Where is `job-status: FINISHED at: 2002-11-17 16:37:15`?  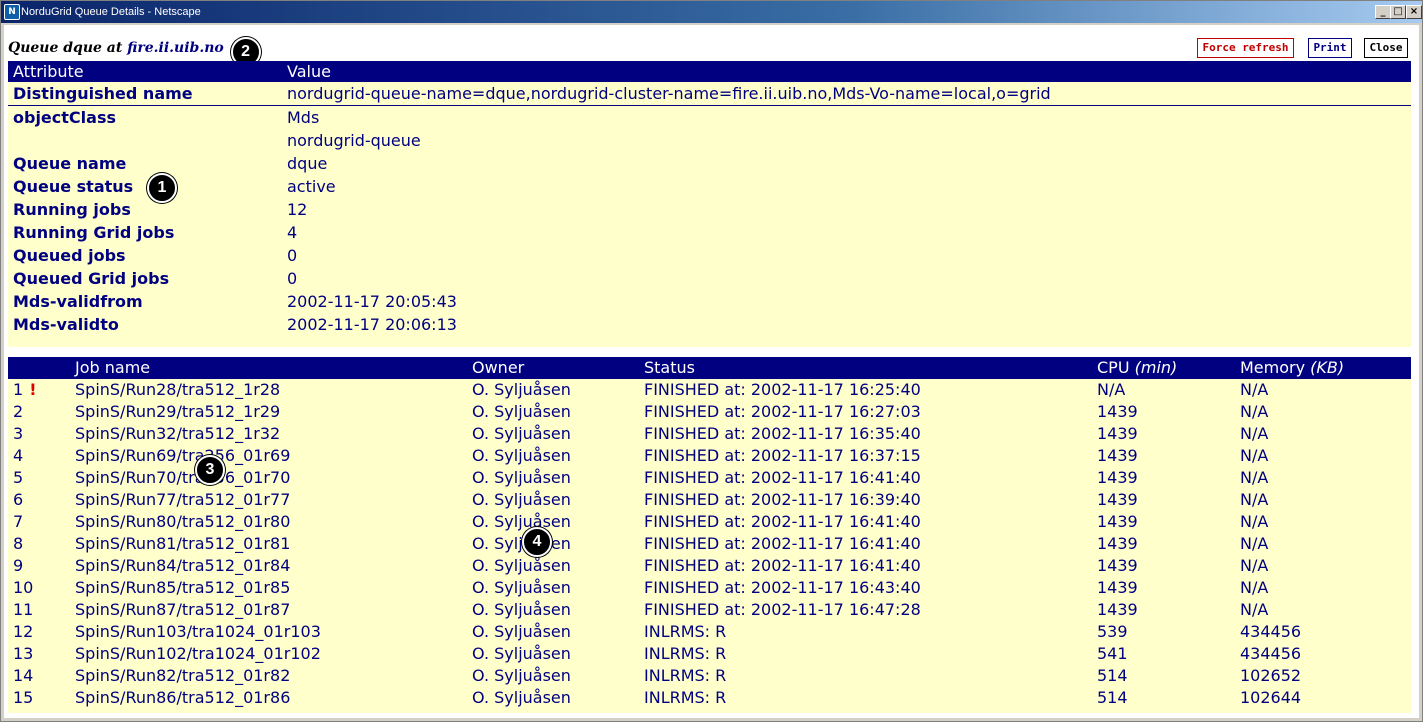 job-status: FINISHED at: 2002-11-17 16:37:15 is located at coordinates (782, 455).